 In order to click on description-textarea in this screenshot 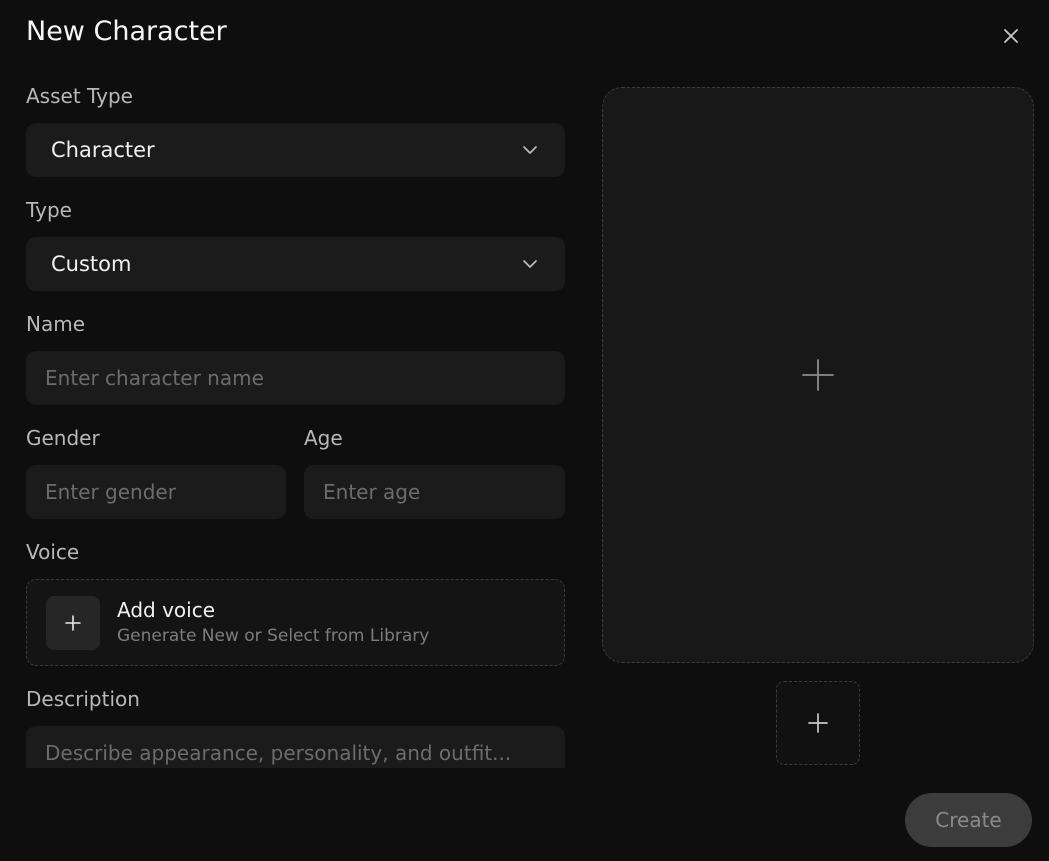, I will do `click(295, 747)`.